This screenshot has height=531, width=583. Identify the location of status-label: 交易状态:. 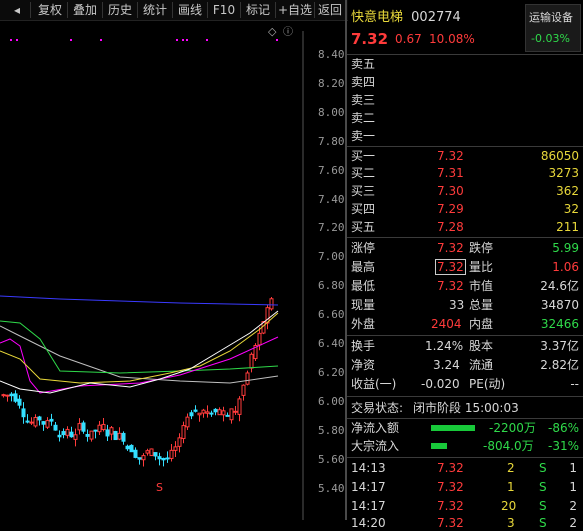
(377, 408).